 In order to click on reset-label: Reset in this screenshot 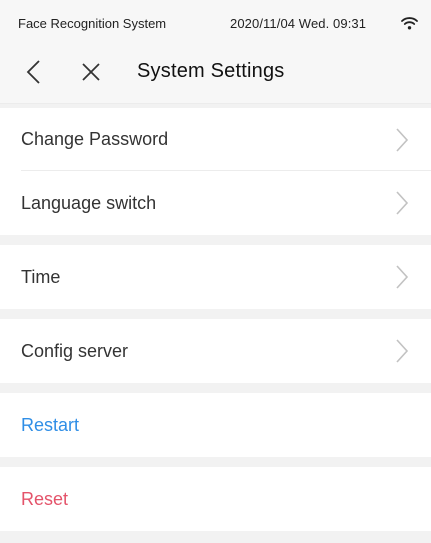, I will do `click(45, 499)`.